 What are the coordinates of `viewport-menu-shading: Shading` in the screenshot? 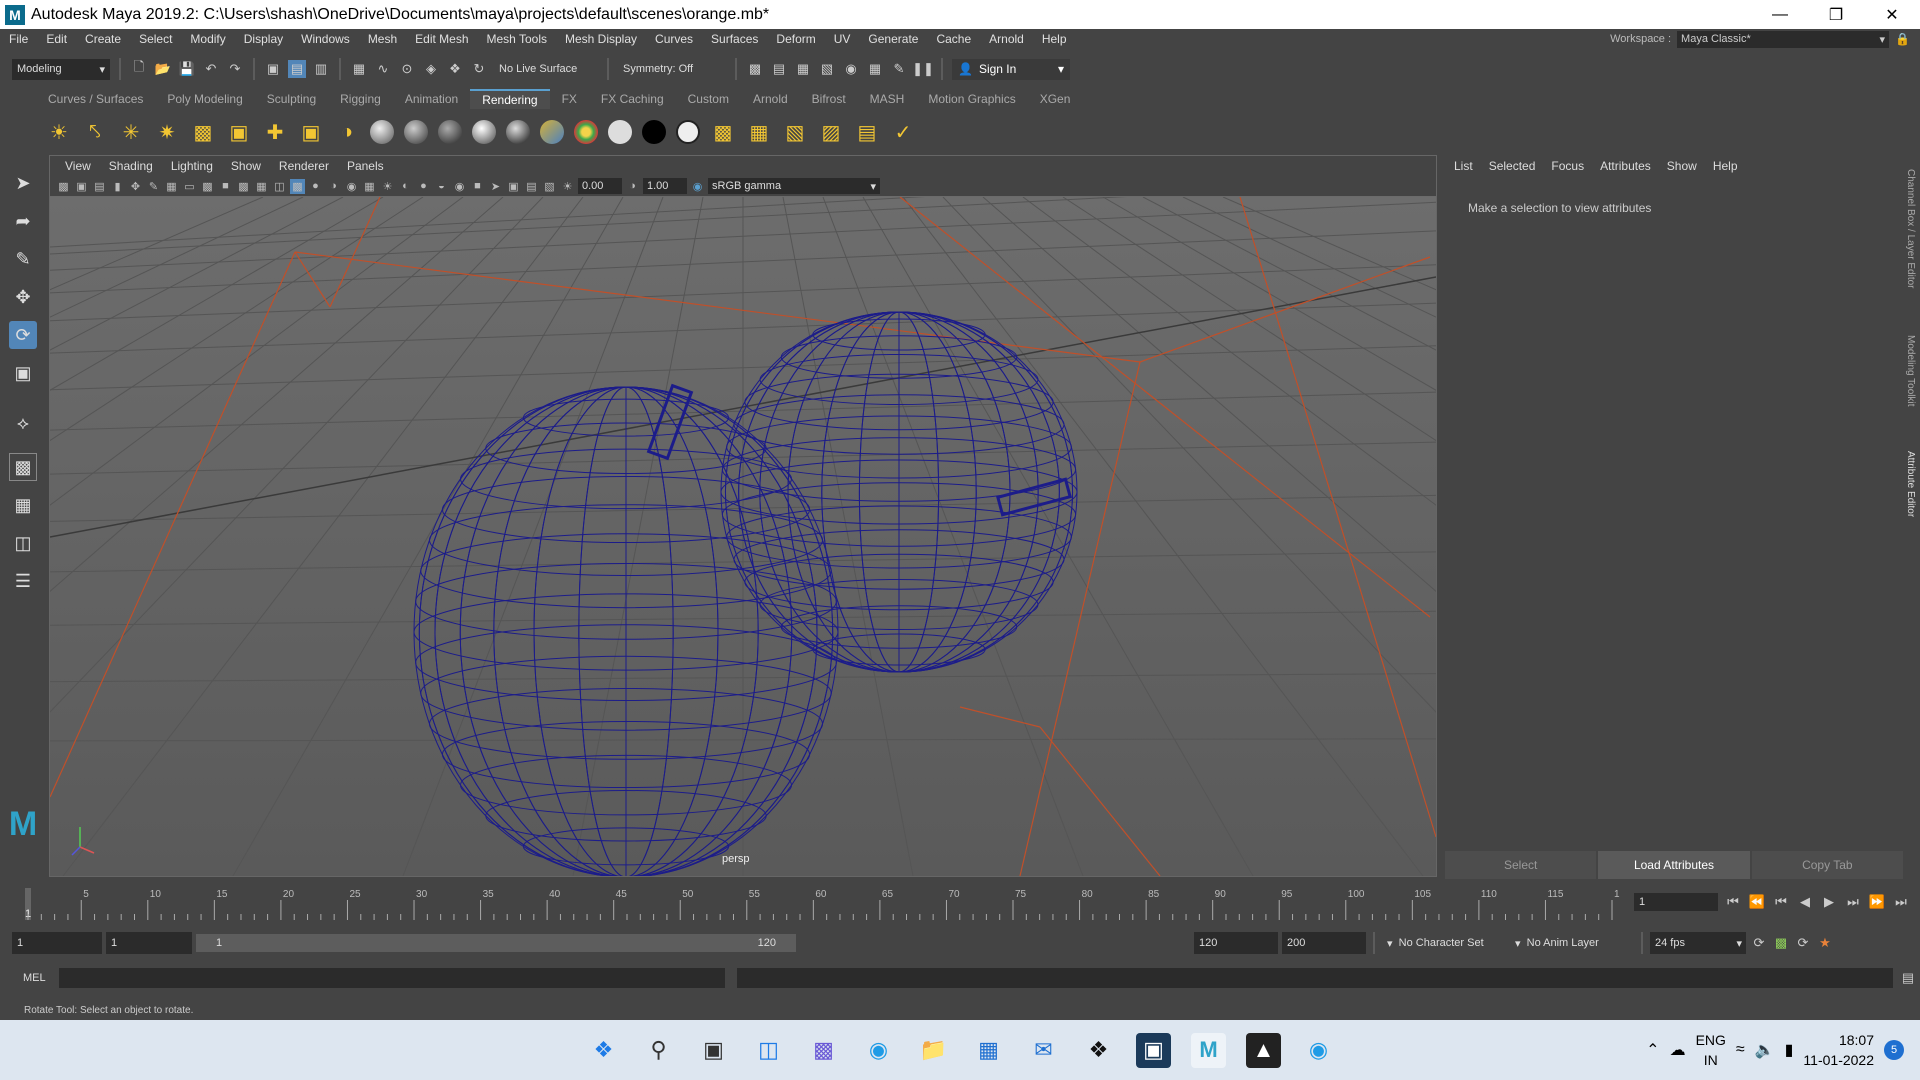 It's located at (131, 166).